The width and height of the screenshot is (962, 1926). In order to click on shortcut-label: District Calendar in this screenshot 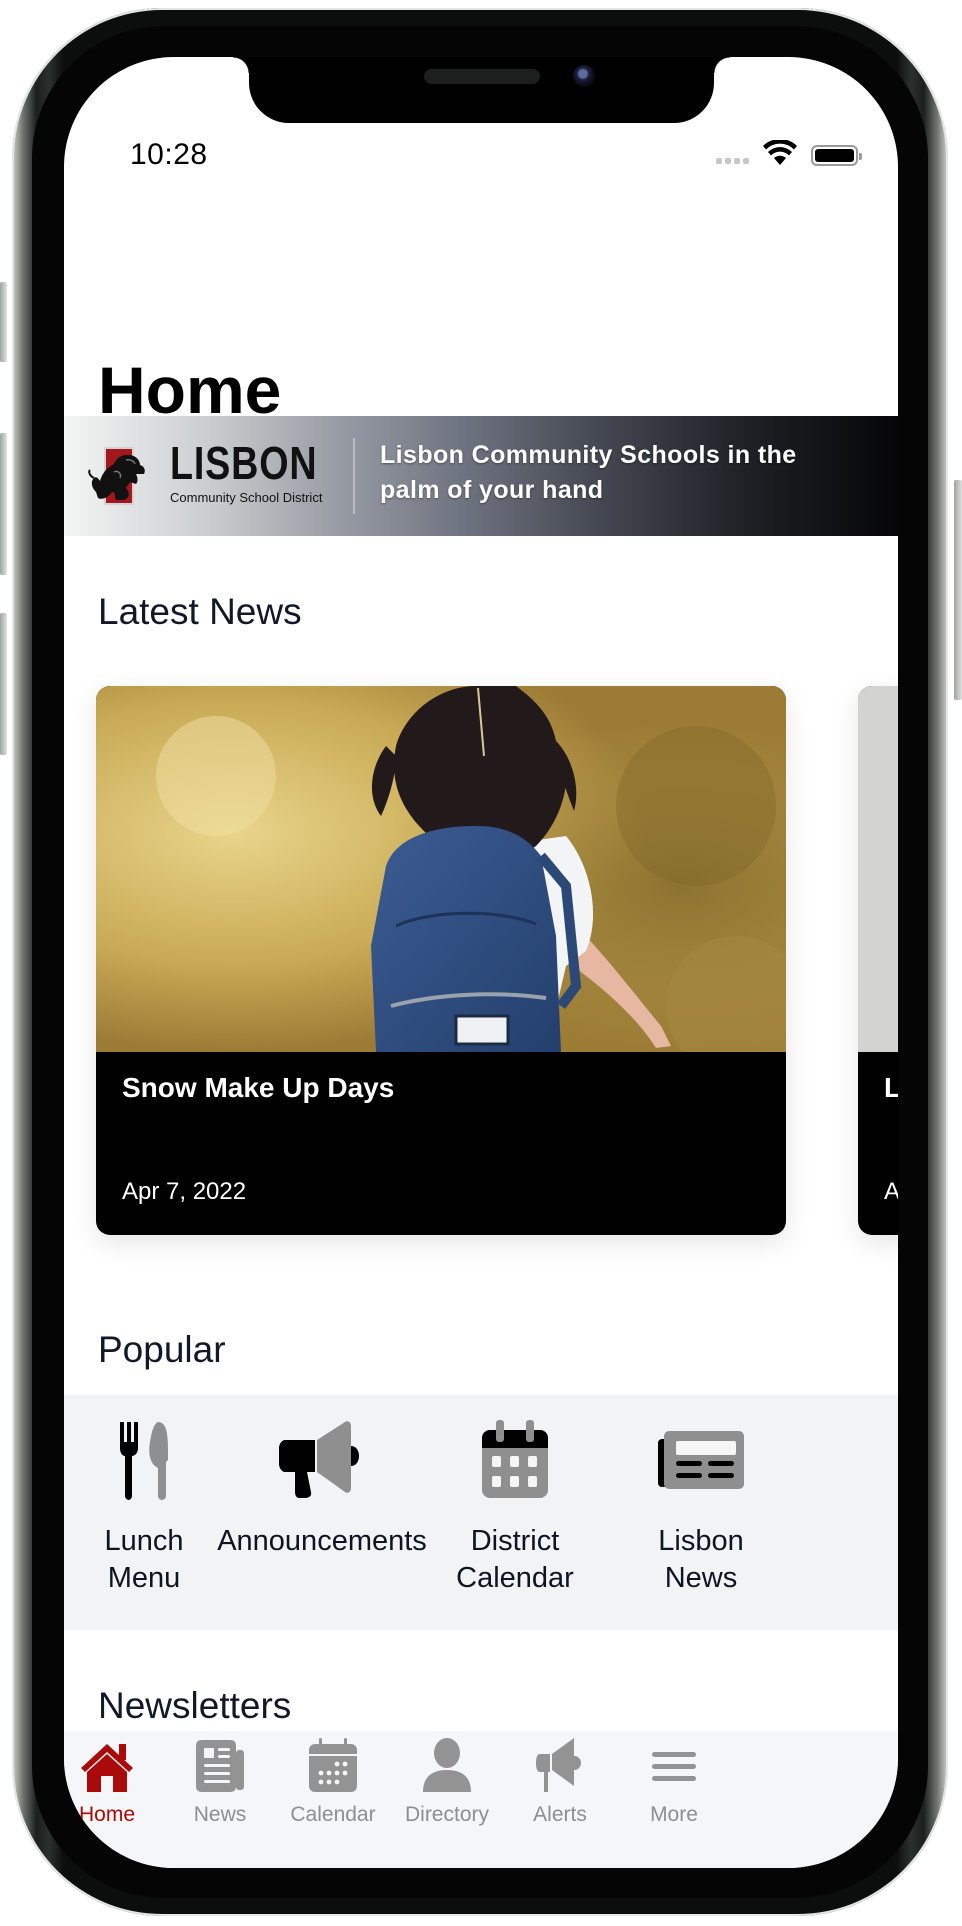, I will do `click(515, 1559)`.